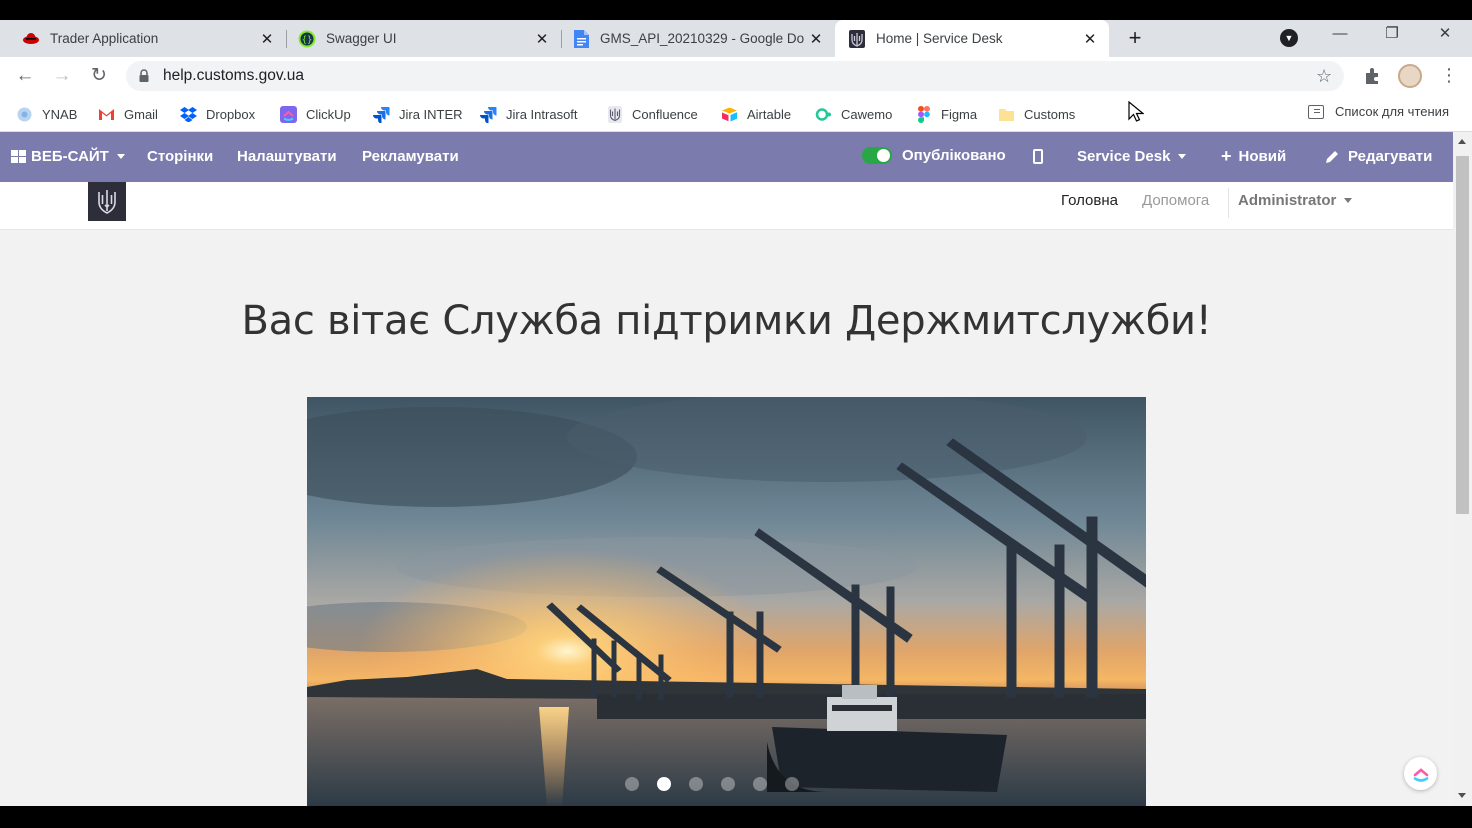 This screenshot has height=828, width=1472. I want to click on page-scrollbar, so click(1462, 469).